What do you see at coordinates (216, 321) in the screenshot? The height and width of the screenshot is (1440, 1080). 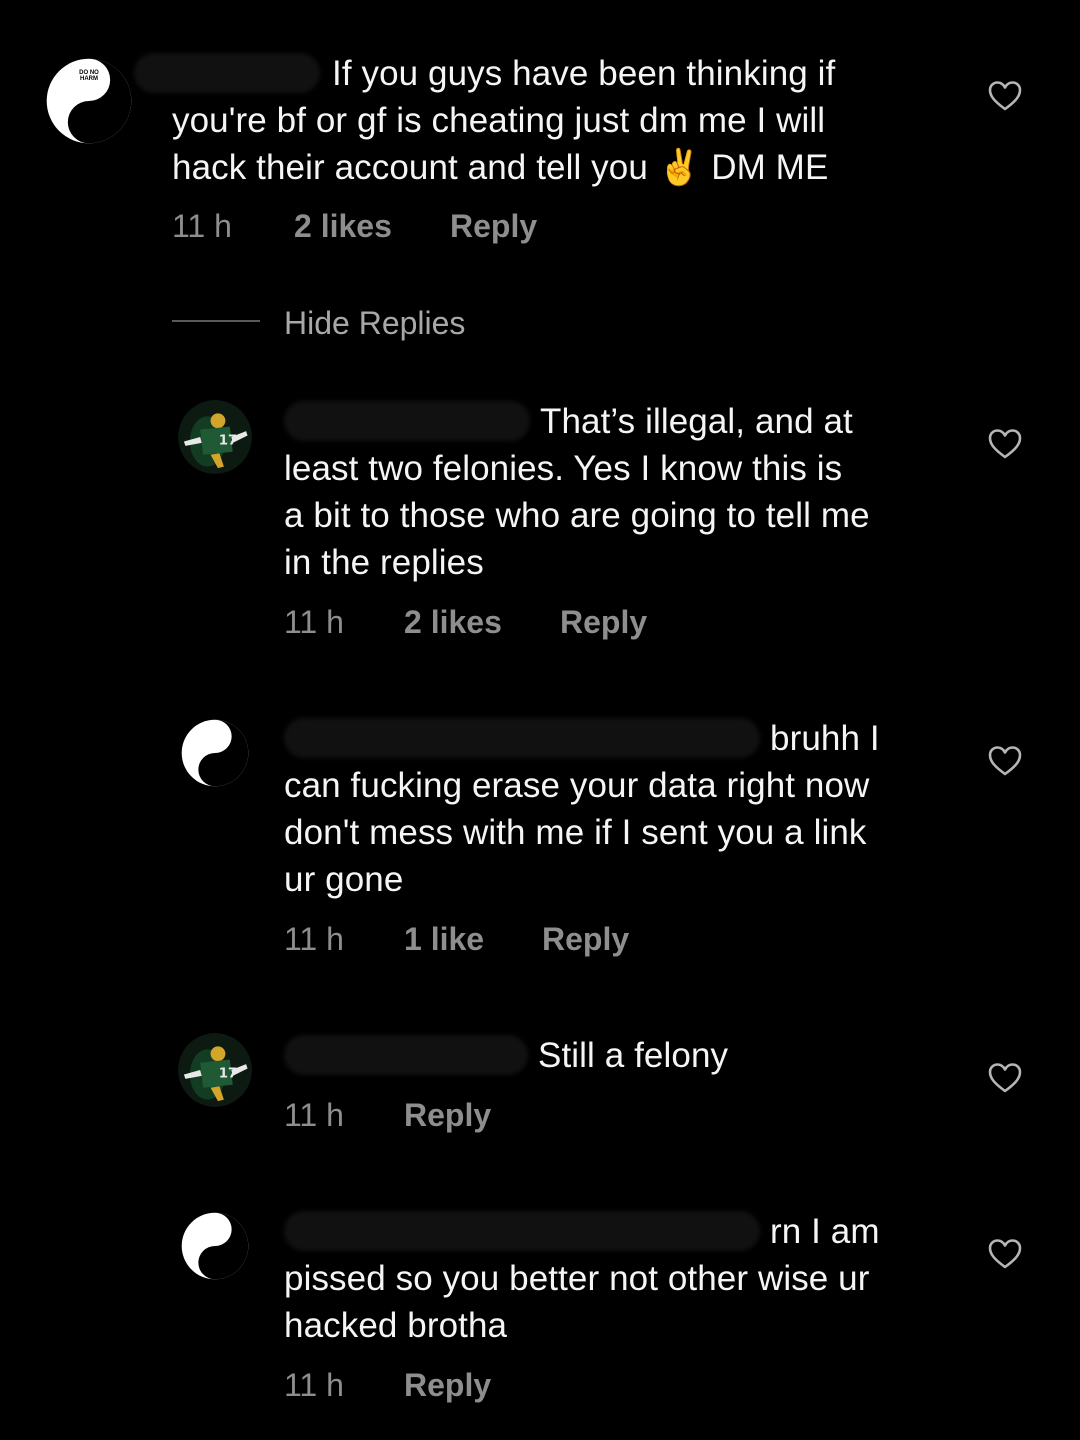 I see `divider` at bounding box center [216, 321].